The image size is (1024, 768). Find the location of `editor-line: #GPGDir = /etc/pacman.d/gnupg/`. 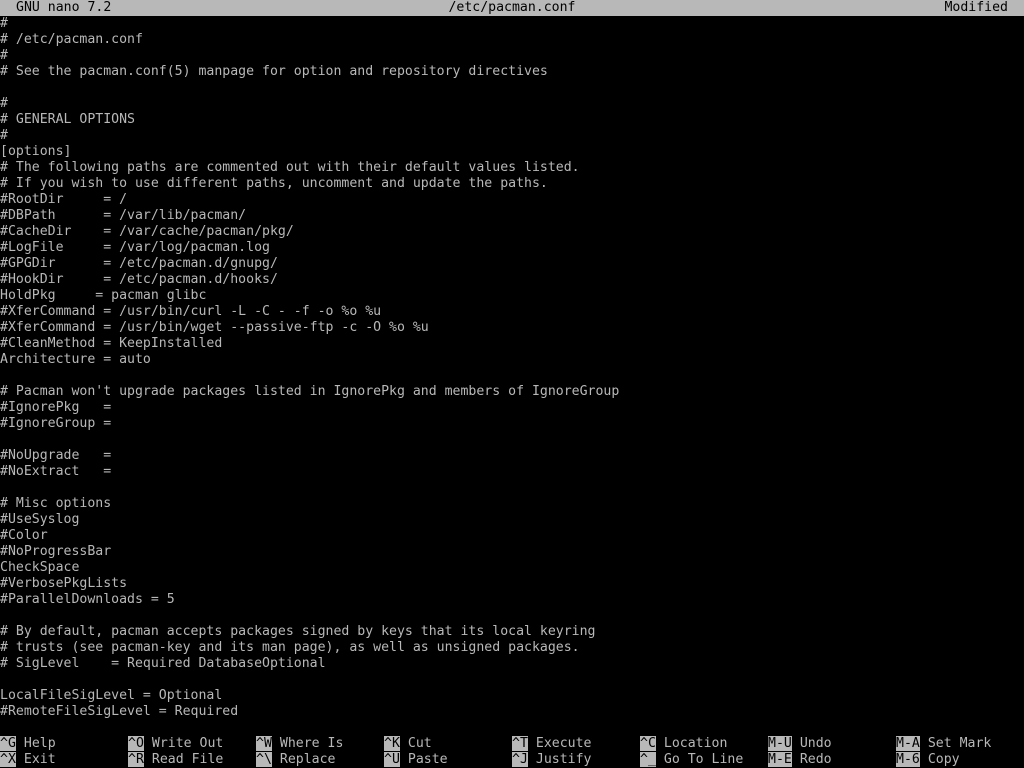

editor-line: #GPGDir = /etc/pacman.d/gnupg/ is located at coordinates (139, 264).